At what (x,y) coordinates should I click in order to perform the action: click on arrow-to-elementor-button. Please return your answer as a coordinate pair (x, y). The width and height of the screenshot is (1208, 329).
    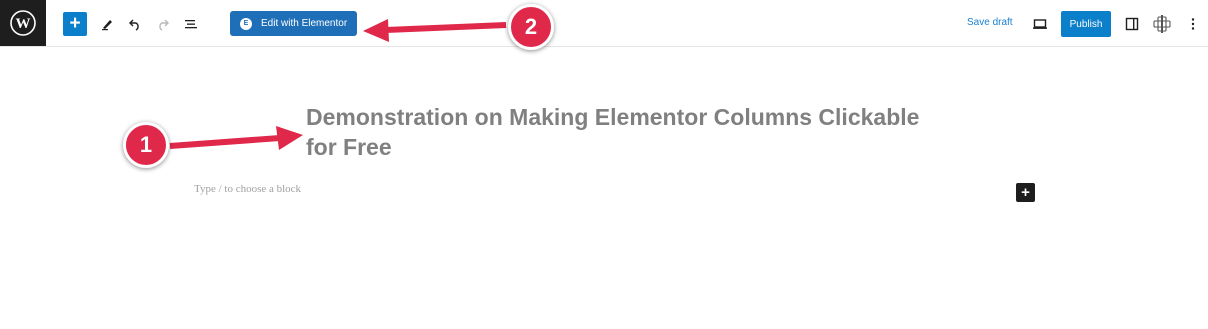
    Looking at the image, I should click on (435, 30).